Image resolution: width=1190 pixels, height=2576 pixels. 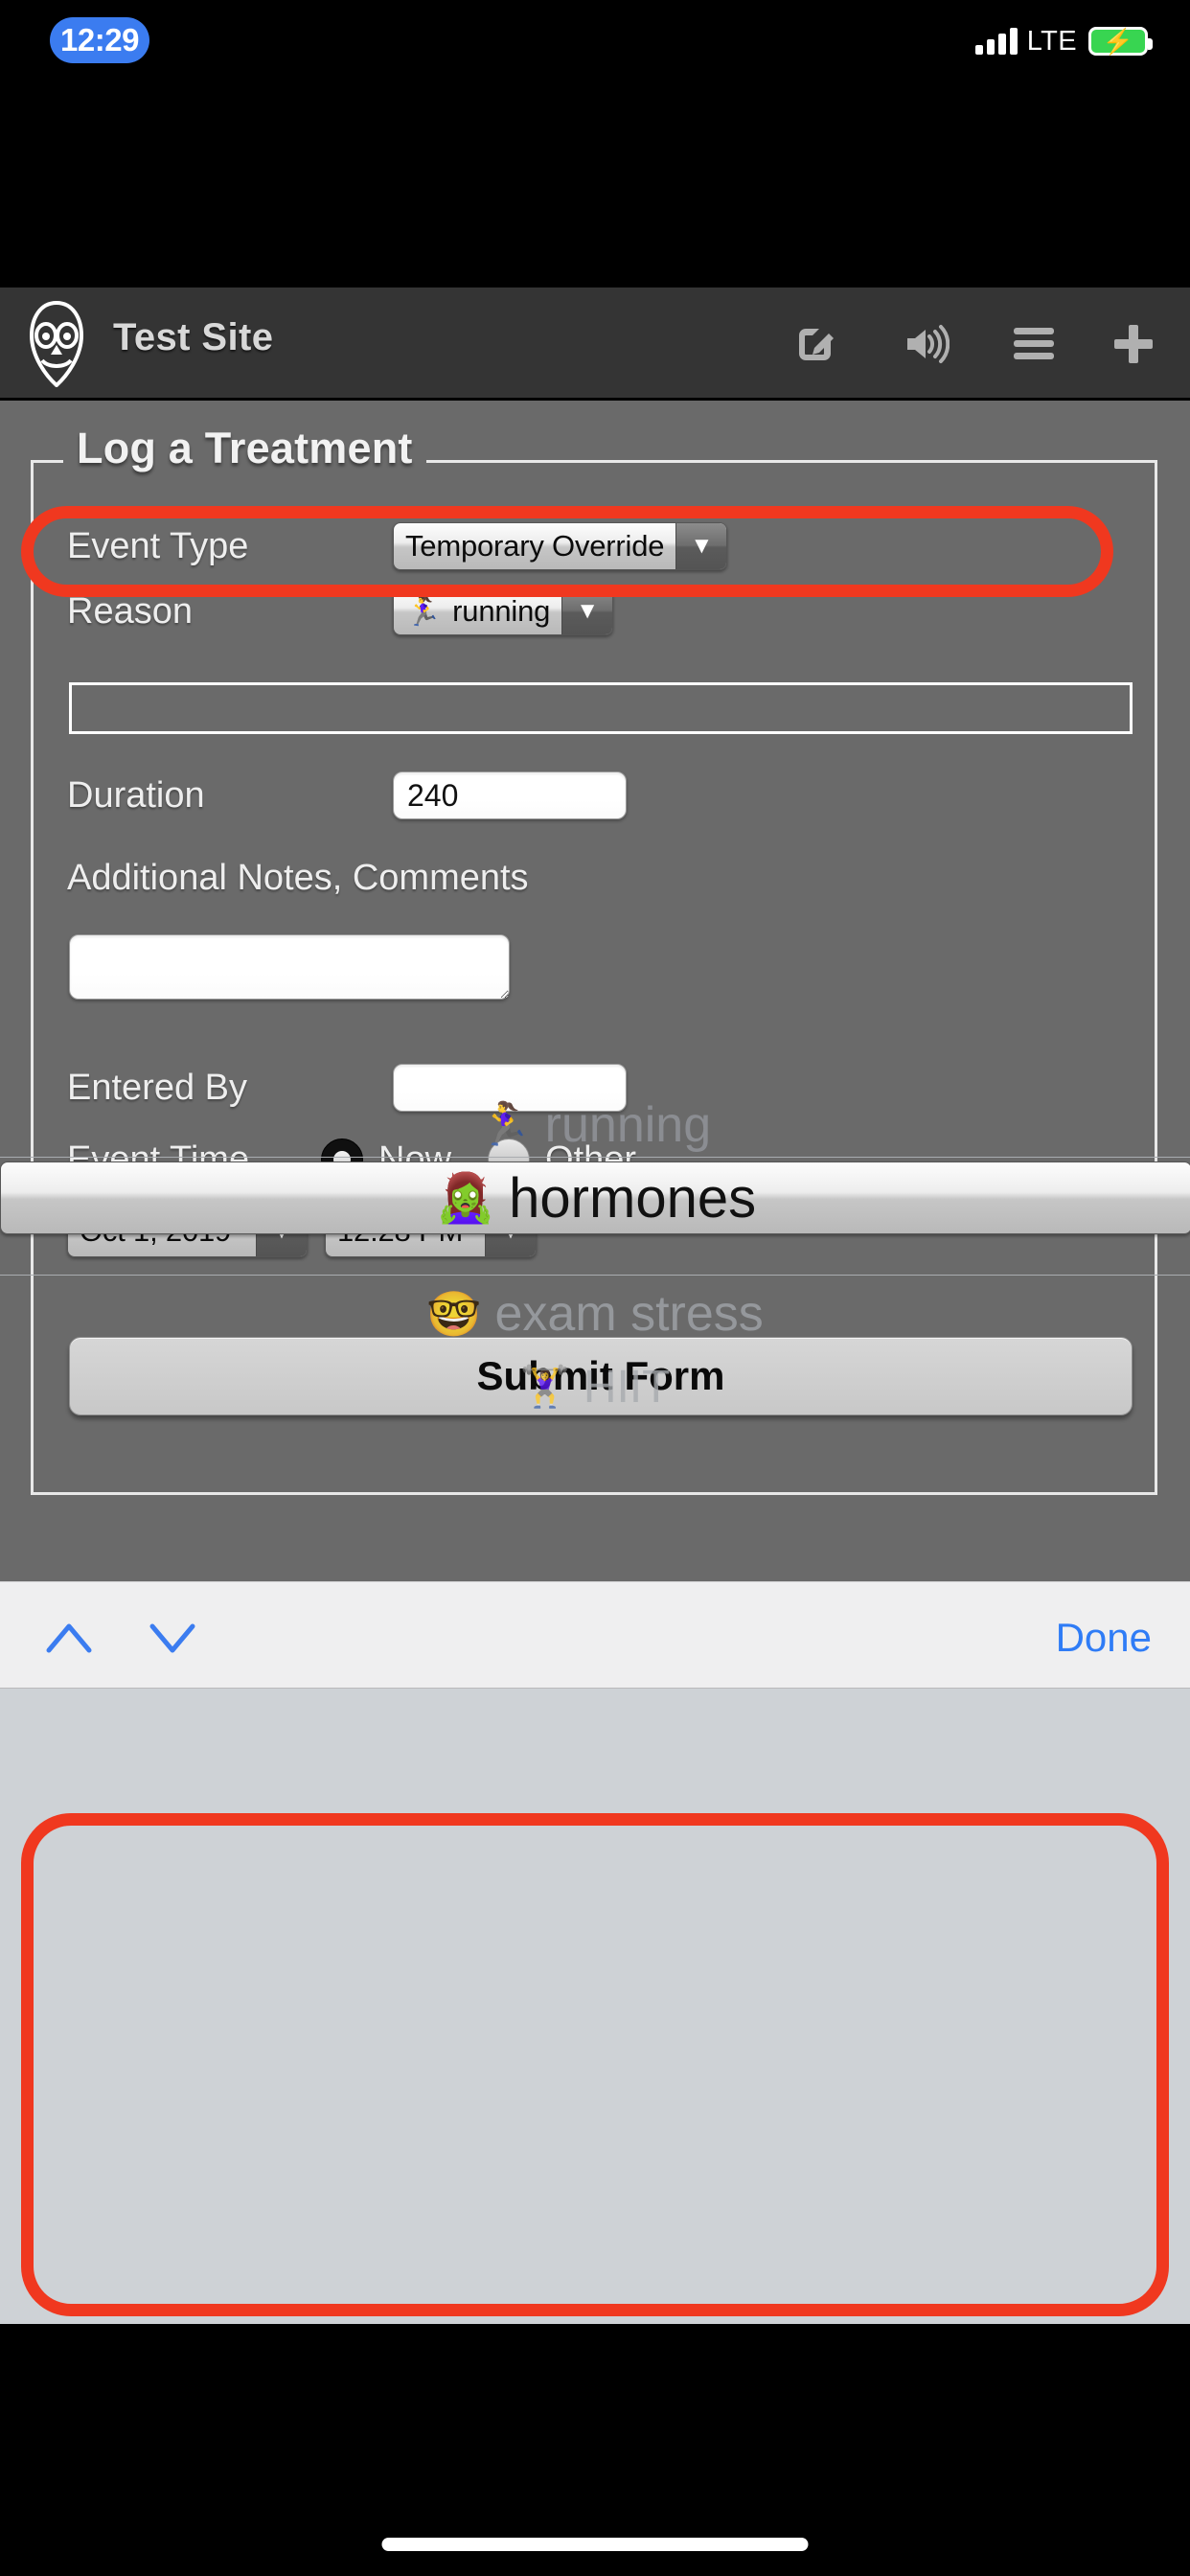 I want to click on picker-selection-line-bottom, so click(x=595, y=1275).